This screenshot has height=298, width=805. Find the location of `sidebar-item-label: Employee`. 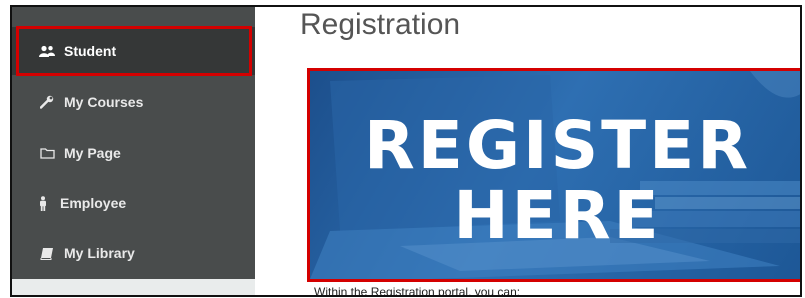

sidebar-item-label: Employee is located at coordinates (93, 203).